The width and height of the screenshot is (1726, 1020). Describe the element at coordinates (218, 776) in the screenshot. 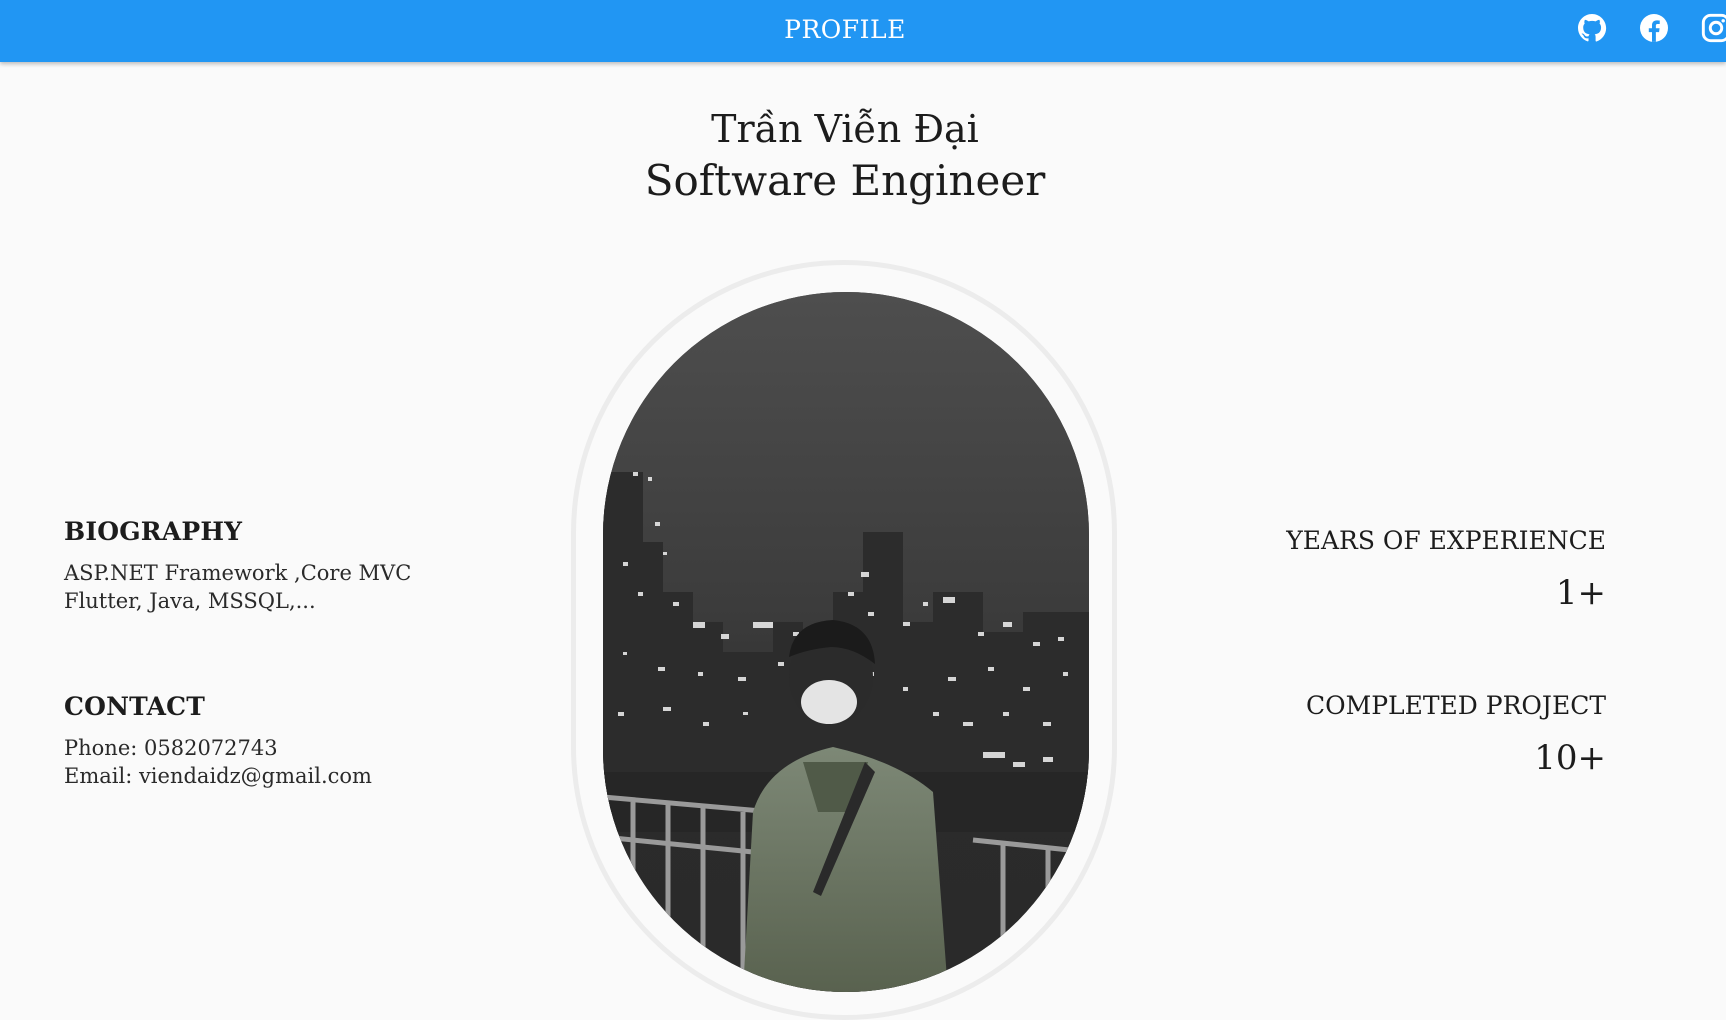

I see `contact-email: Email: viendaidz@gmail.com` at that location.